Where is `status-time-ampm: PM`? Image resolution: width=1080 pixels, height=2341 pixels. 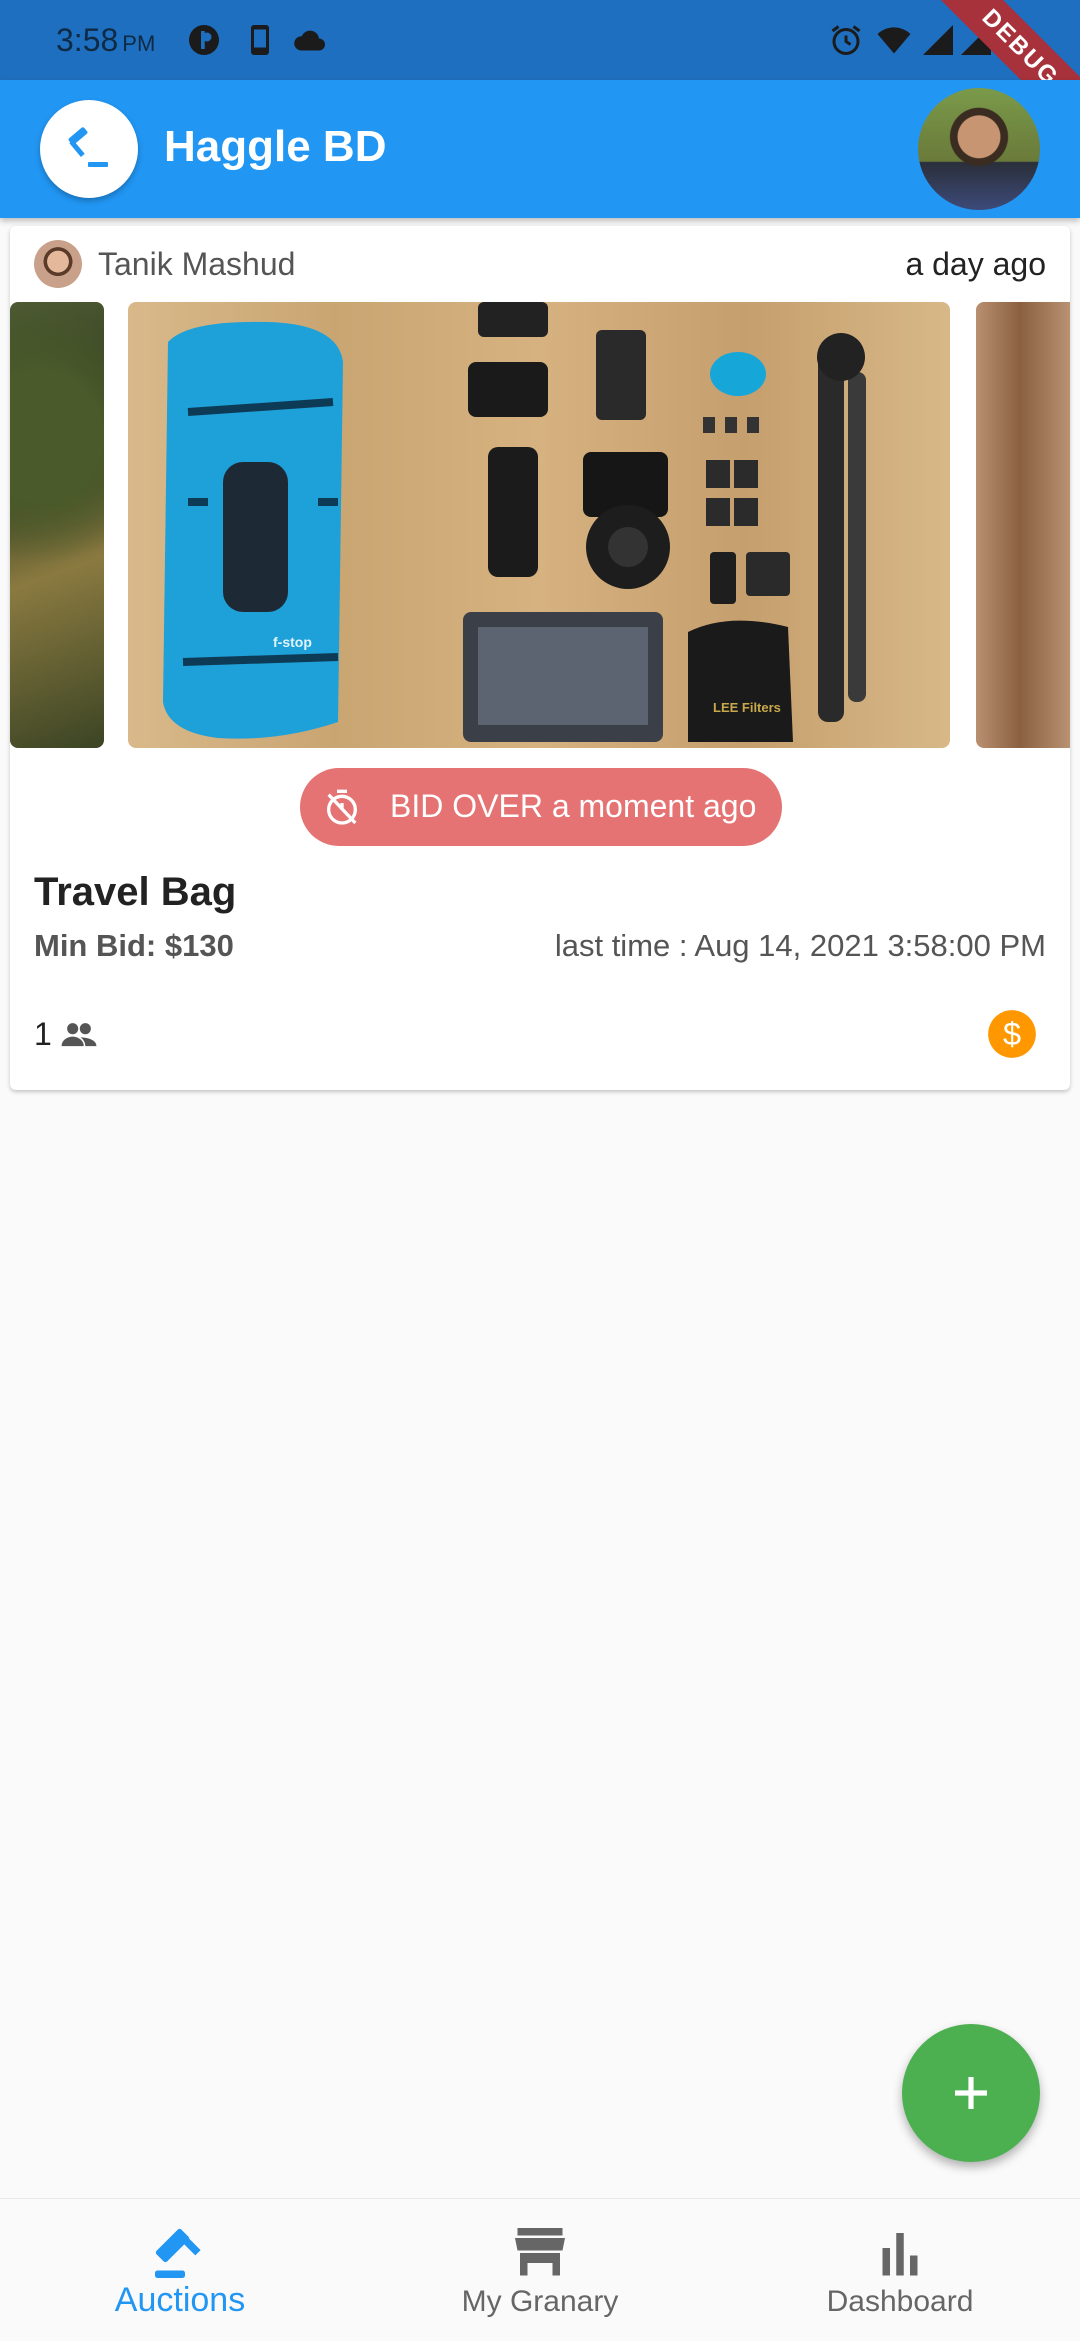 status-time-ampm: PM is located at coordinates (139, 43).